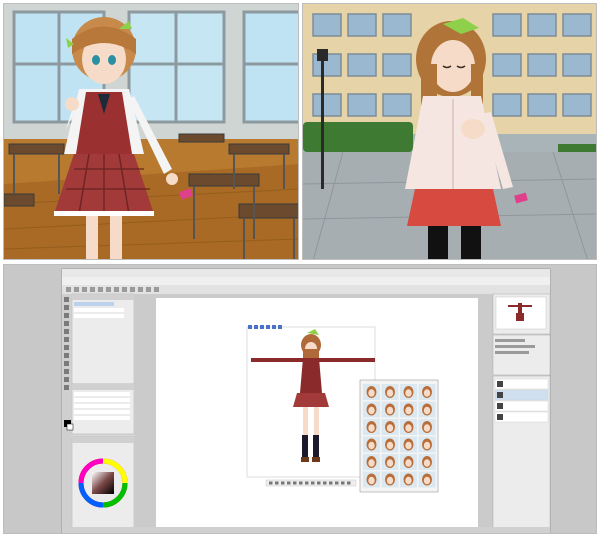 This screenshot has width=600, height=537. Describe the element at coordinates (103, 483) in the screenshot. I see `color-square` at that location.